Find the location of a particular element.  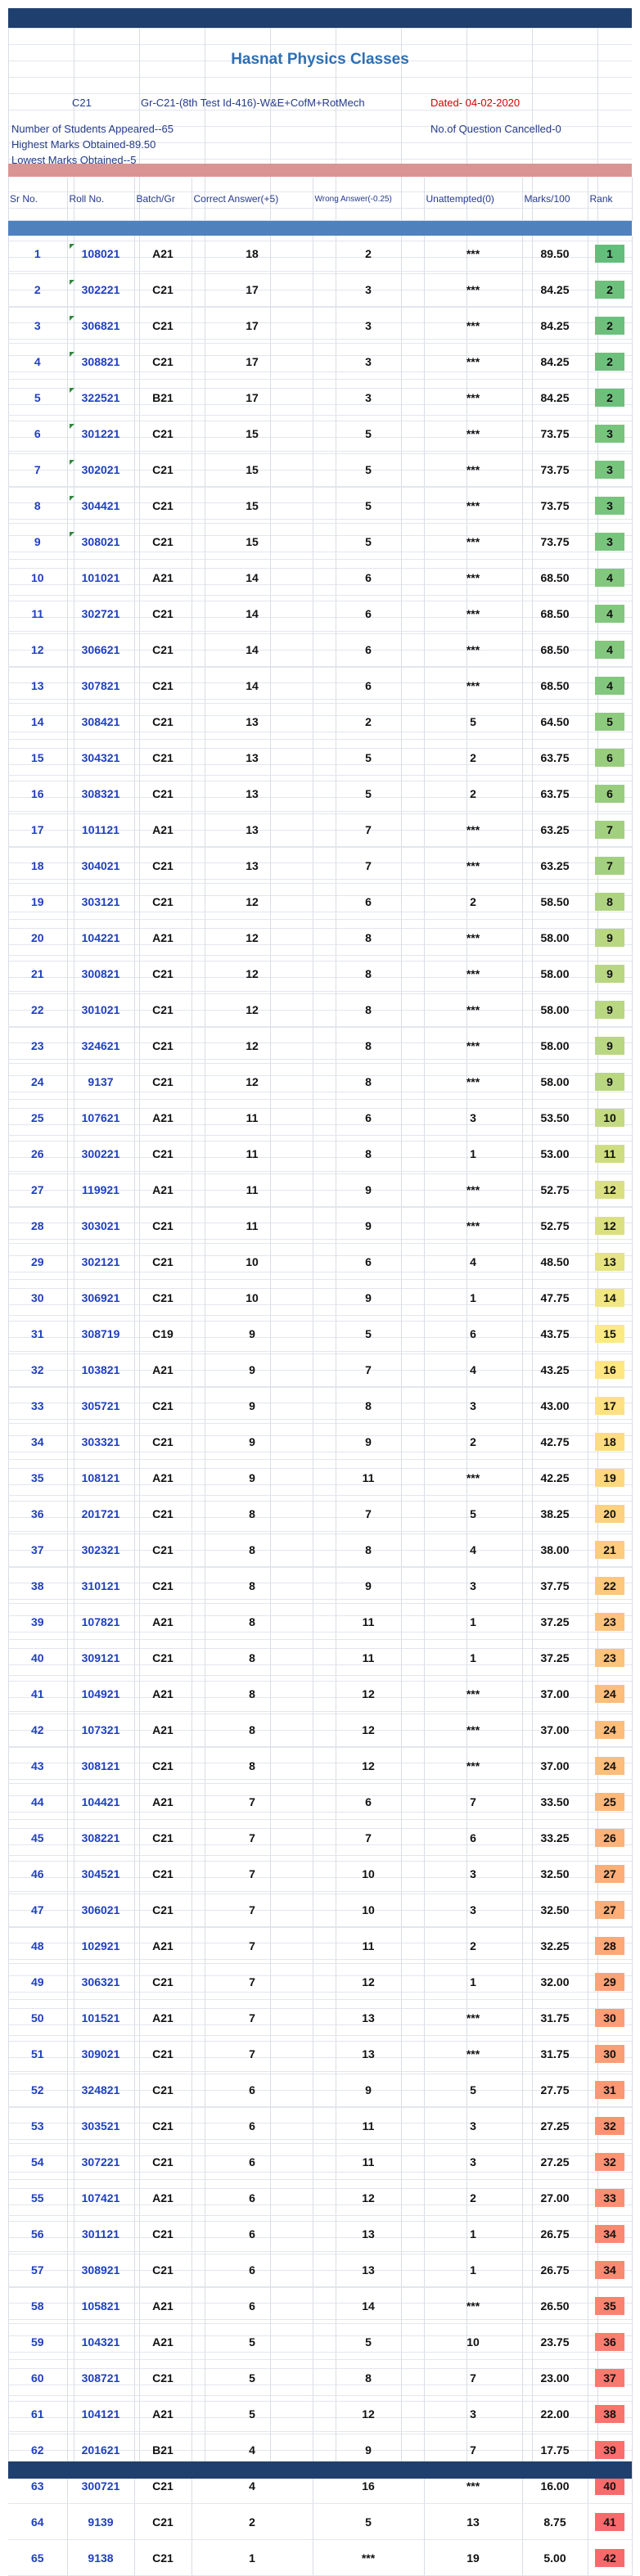

roll-no-cell: 300221 is located at coordinates (101, 1153).